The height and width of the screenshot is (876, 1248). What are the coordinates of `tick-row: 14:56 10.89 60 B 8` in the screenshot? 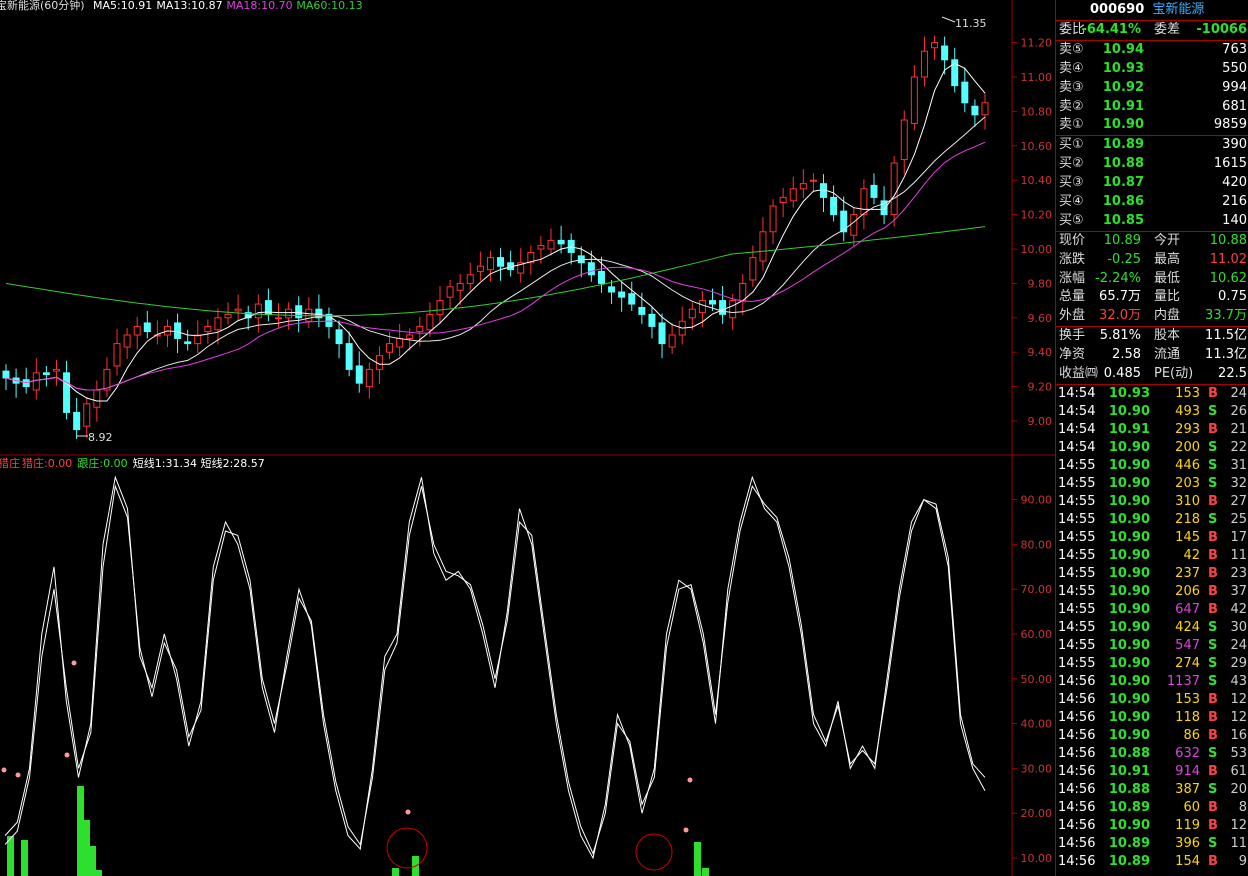 It's located at (1152, 808).